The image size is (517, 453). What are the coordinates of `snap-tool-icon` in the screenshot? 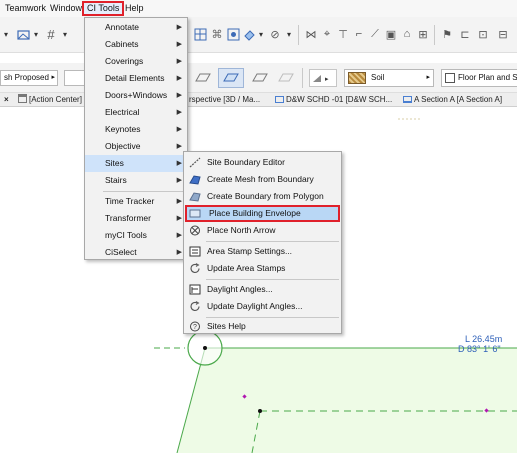 It's located at (233, 34).